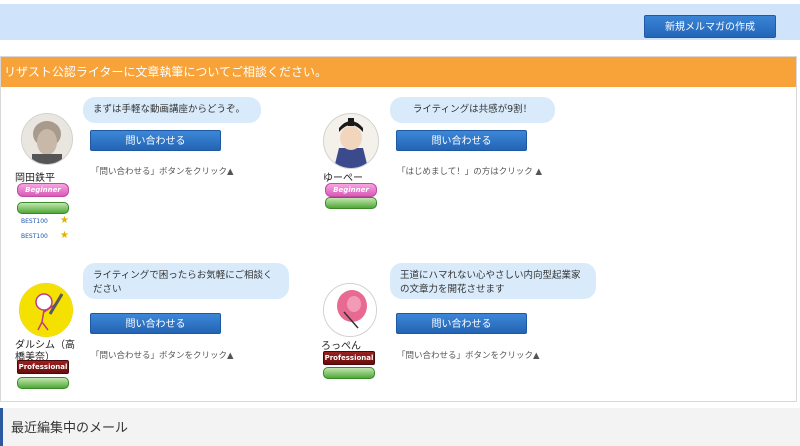  What do you see at coordinates (400, 427) in the screenshot?
I see `recent-mails-section: 最近編集中のメール` at bounding box center [400, 427].